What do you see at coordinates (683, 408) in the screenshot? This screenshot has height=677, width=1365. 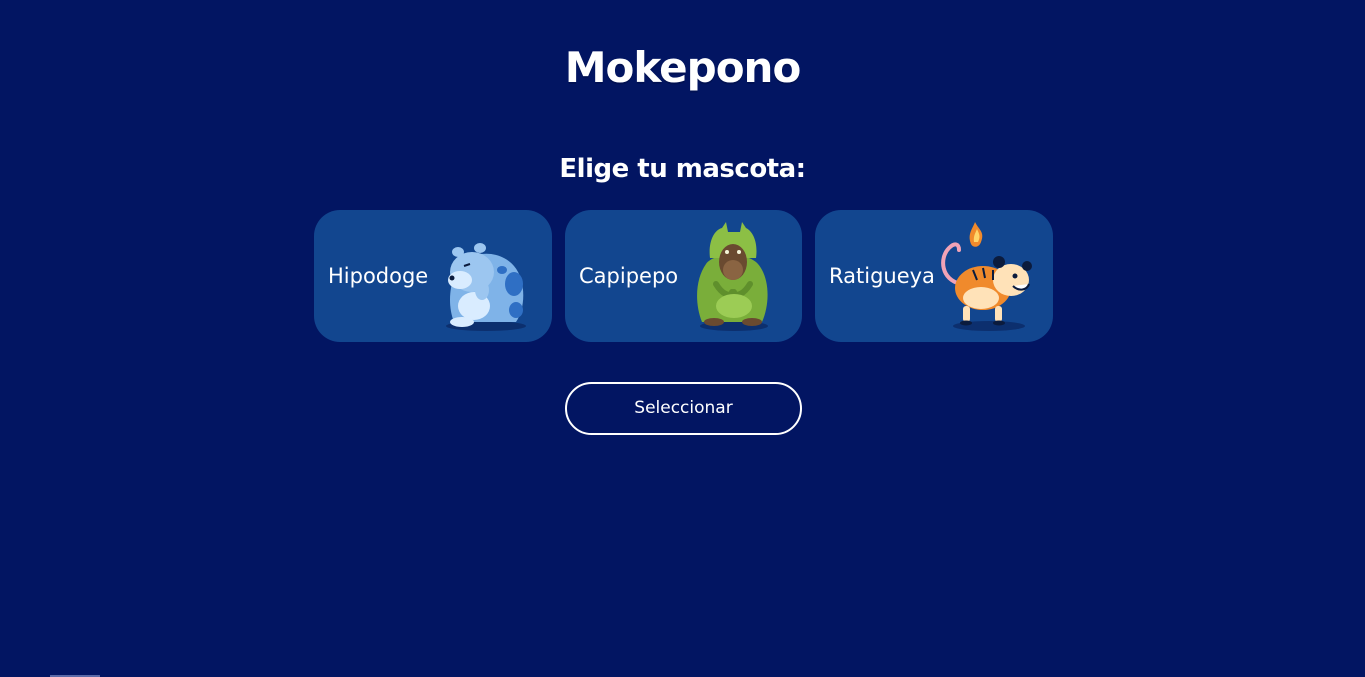 I see `select-button: Seleccionar` at bounding box center [683, 408].